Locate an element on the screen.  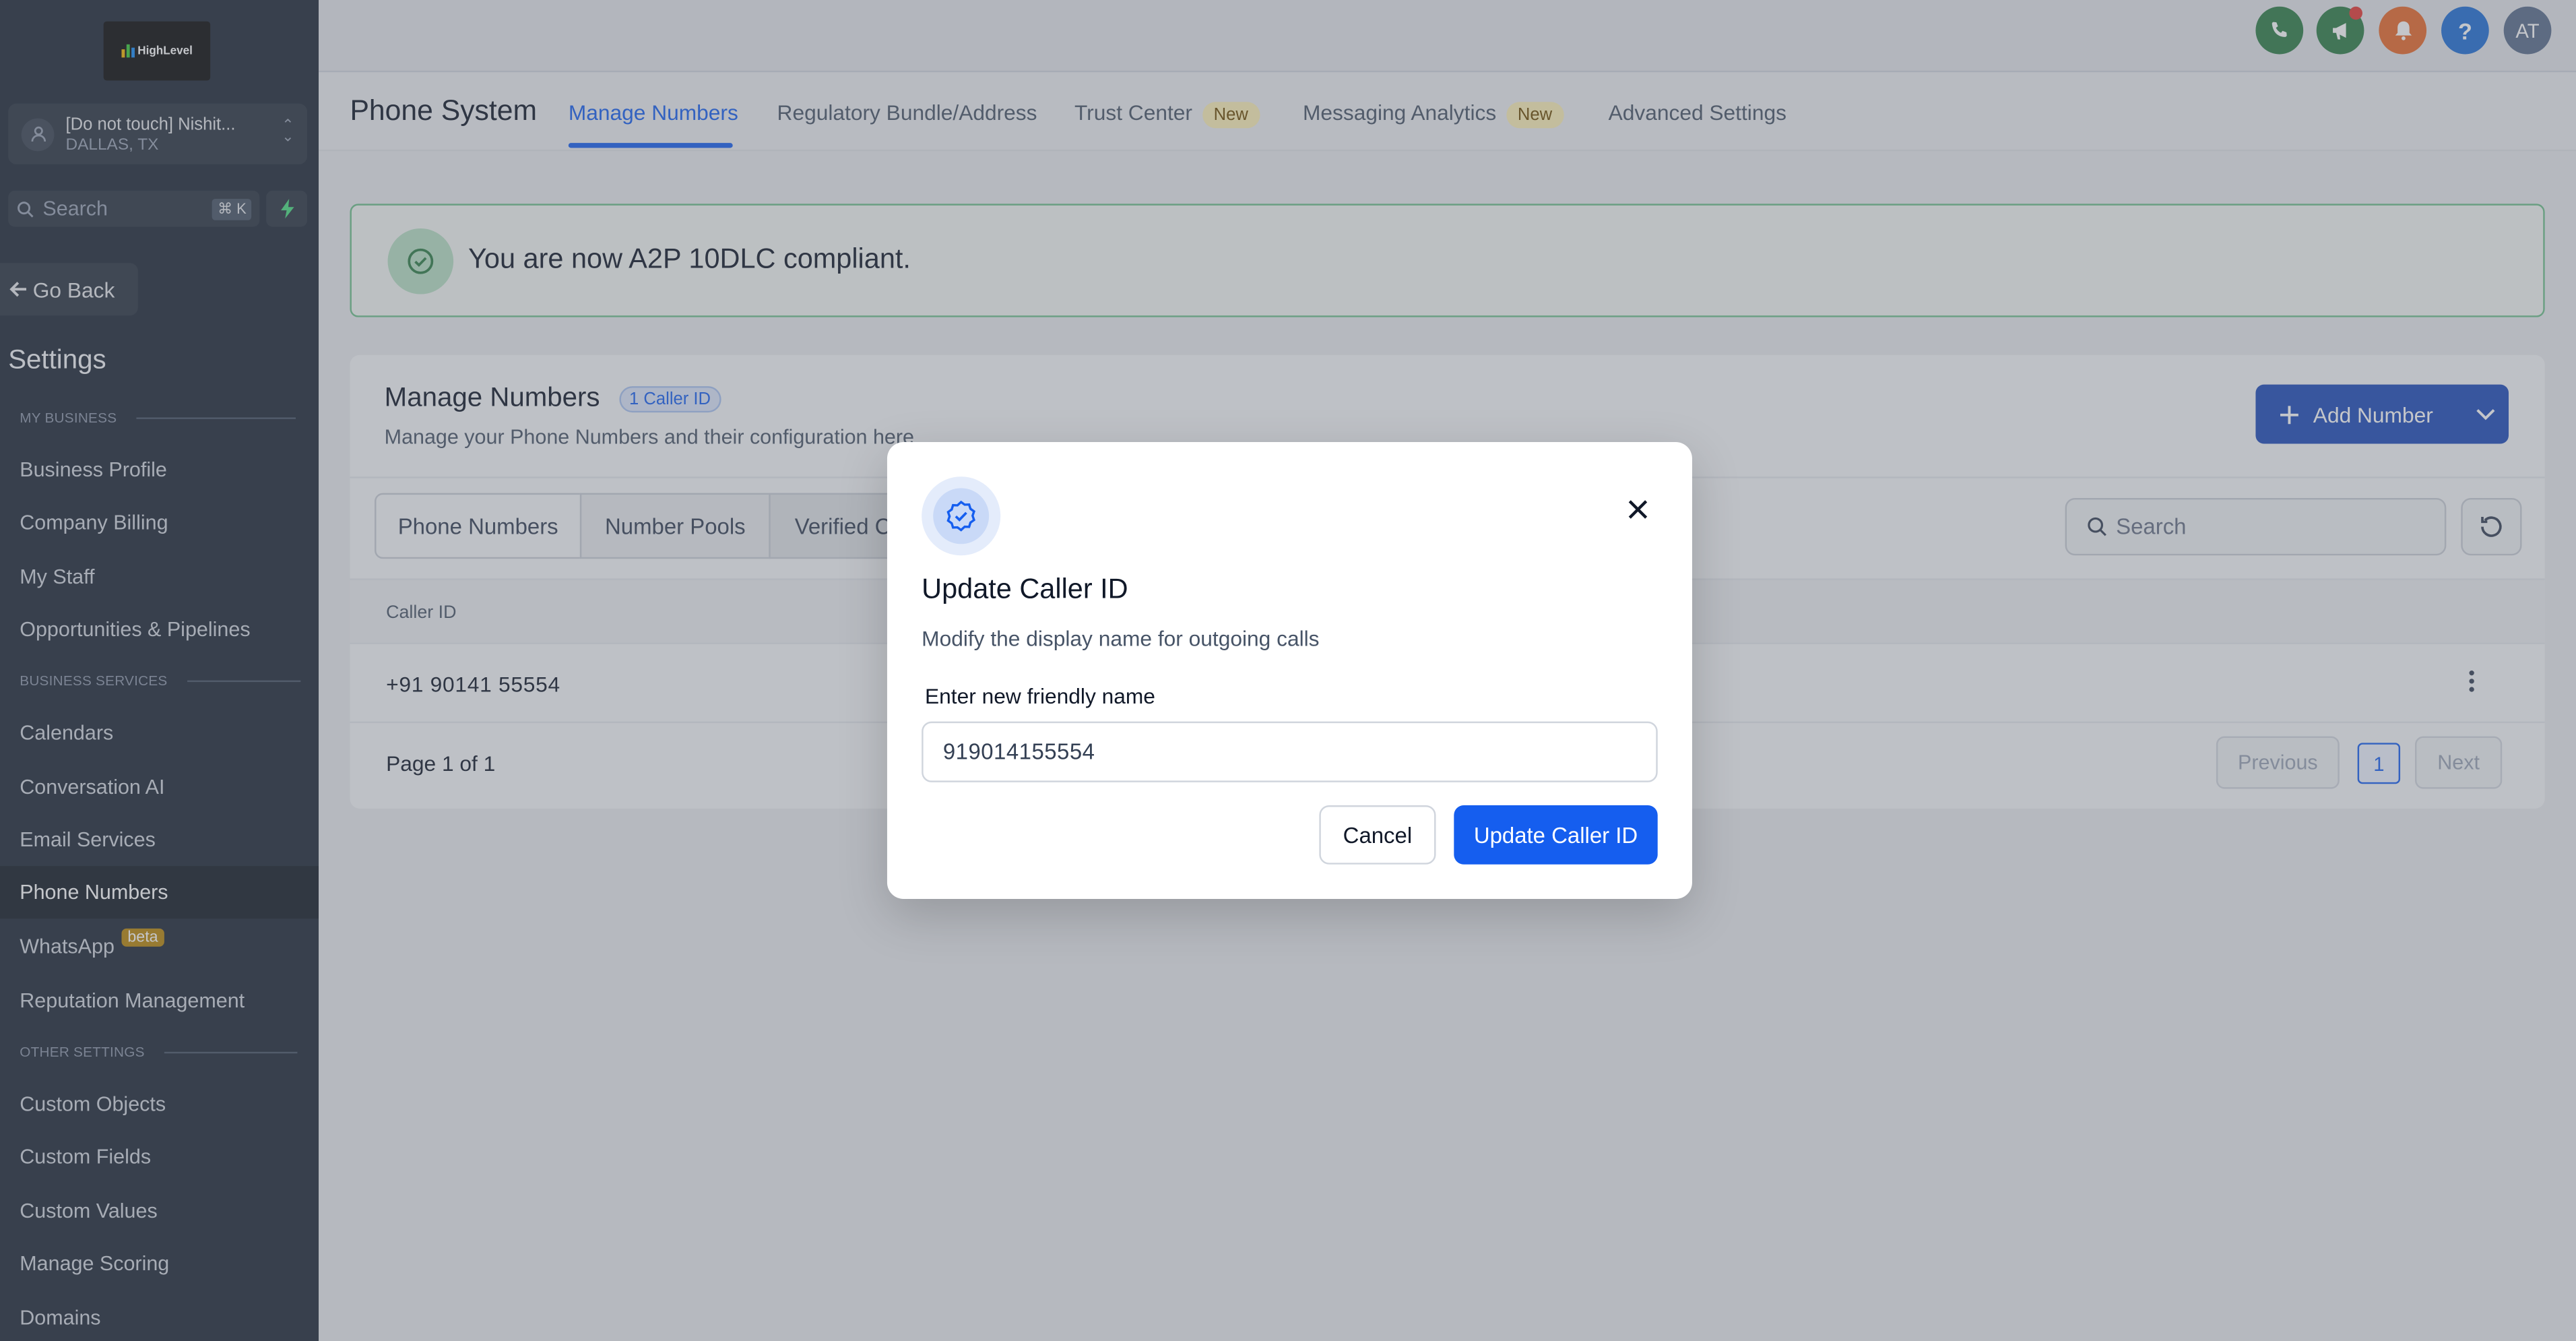
modal-title: Update Caller ID is located at coordinates (1025, 589).